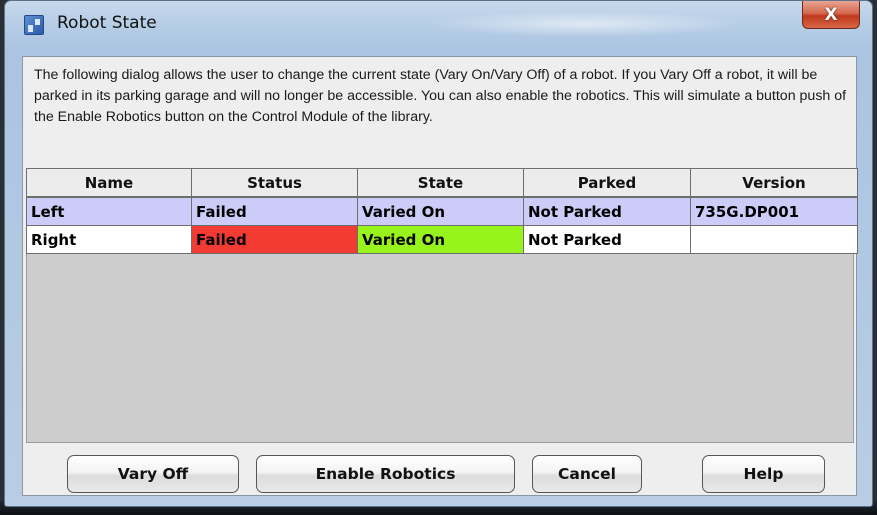 Image resolution: width=877 pixels, height=515 pixels. I want to click on enable-robotics-button: Enable Robotics, so click(385, 474).